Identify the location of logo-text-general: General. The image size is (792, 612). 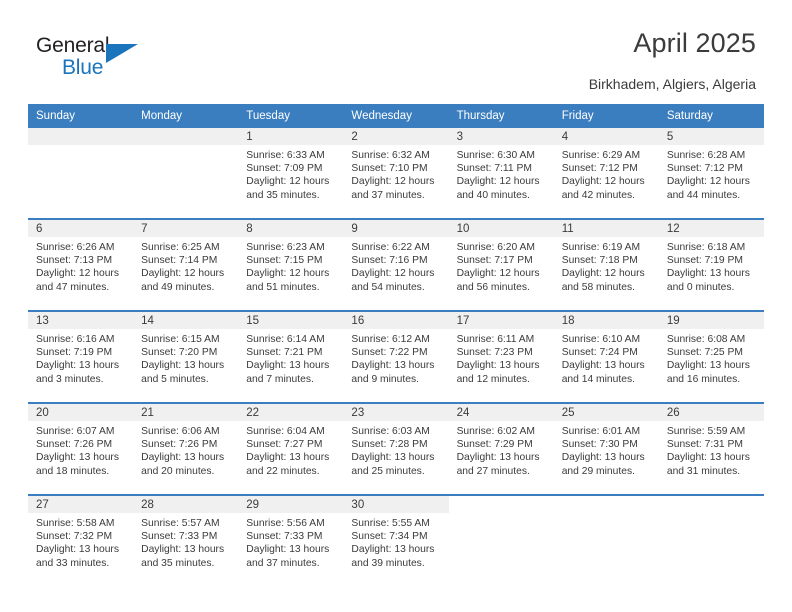
(73, 45).